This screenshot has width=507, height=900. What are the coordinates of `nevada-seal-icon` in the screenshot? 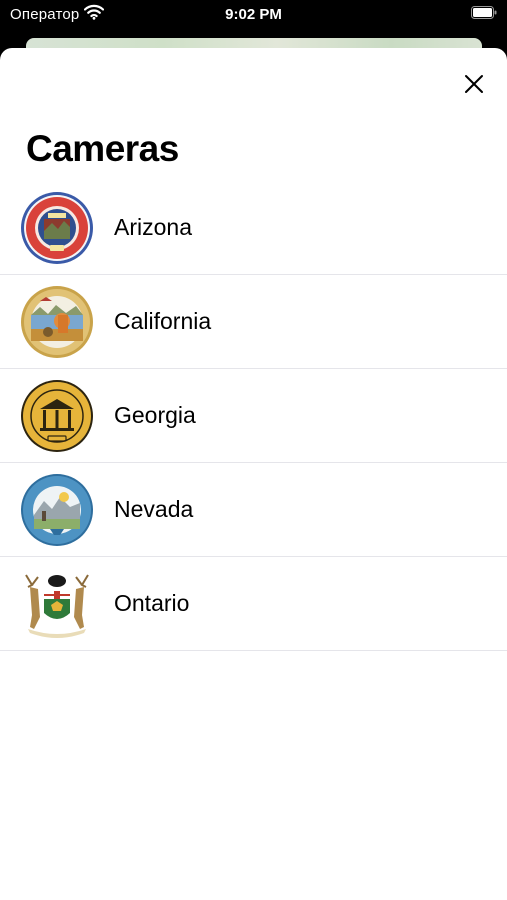 It's located at (57, 510).